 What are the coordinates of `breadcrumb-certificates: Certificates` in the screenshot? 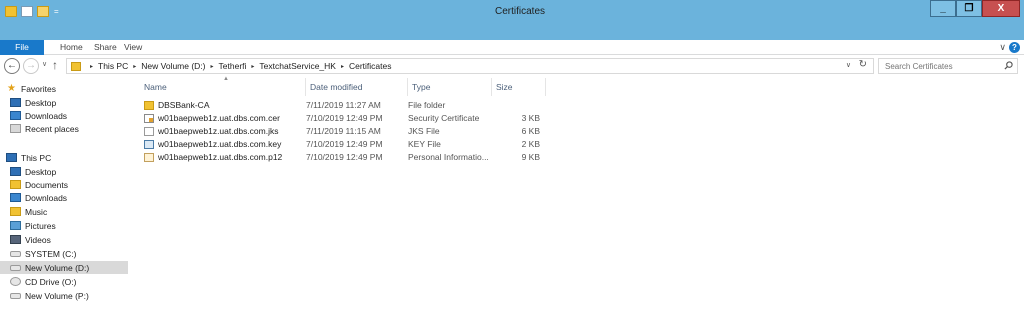 It's located at (370, 66).